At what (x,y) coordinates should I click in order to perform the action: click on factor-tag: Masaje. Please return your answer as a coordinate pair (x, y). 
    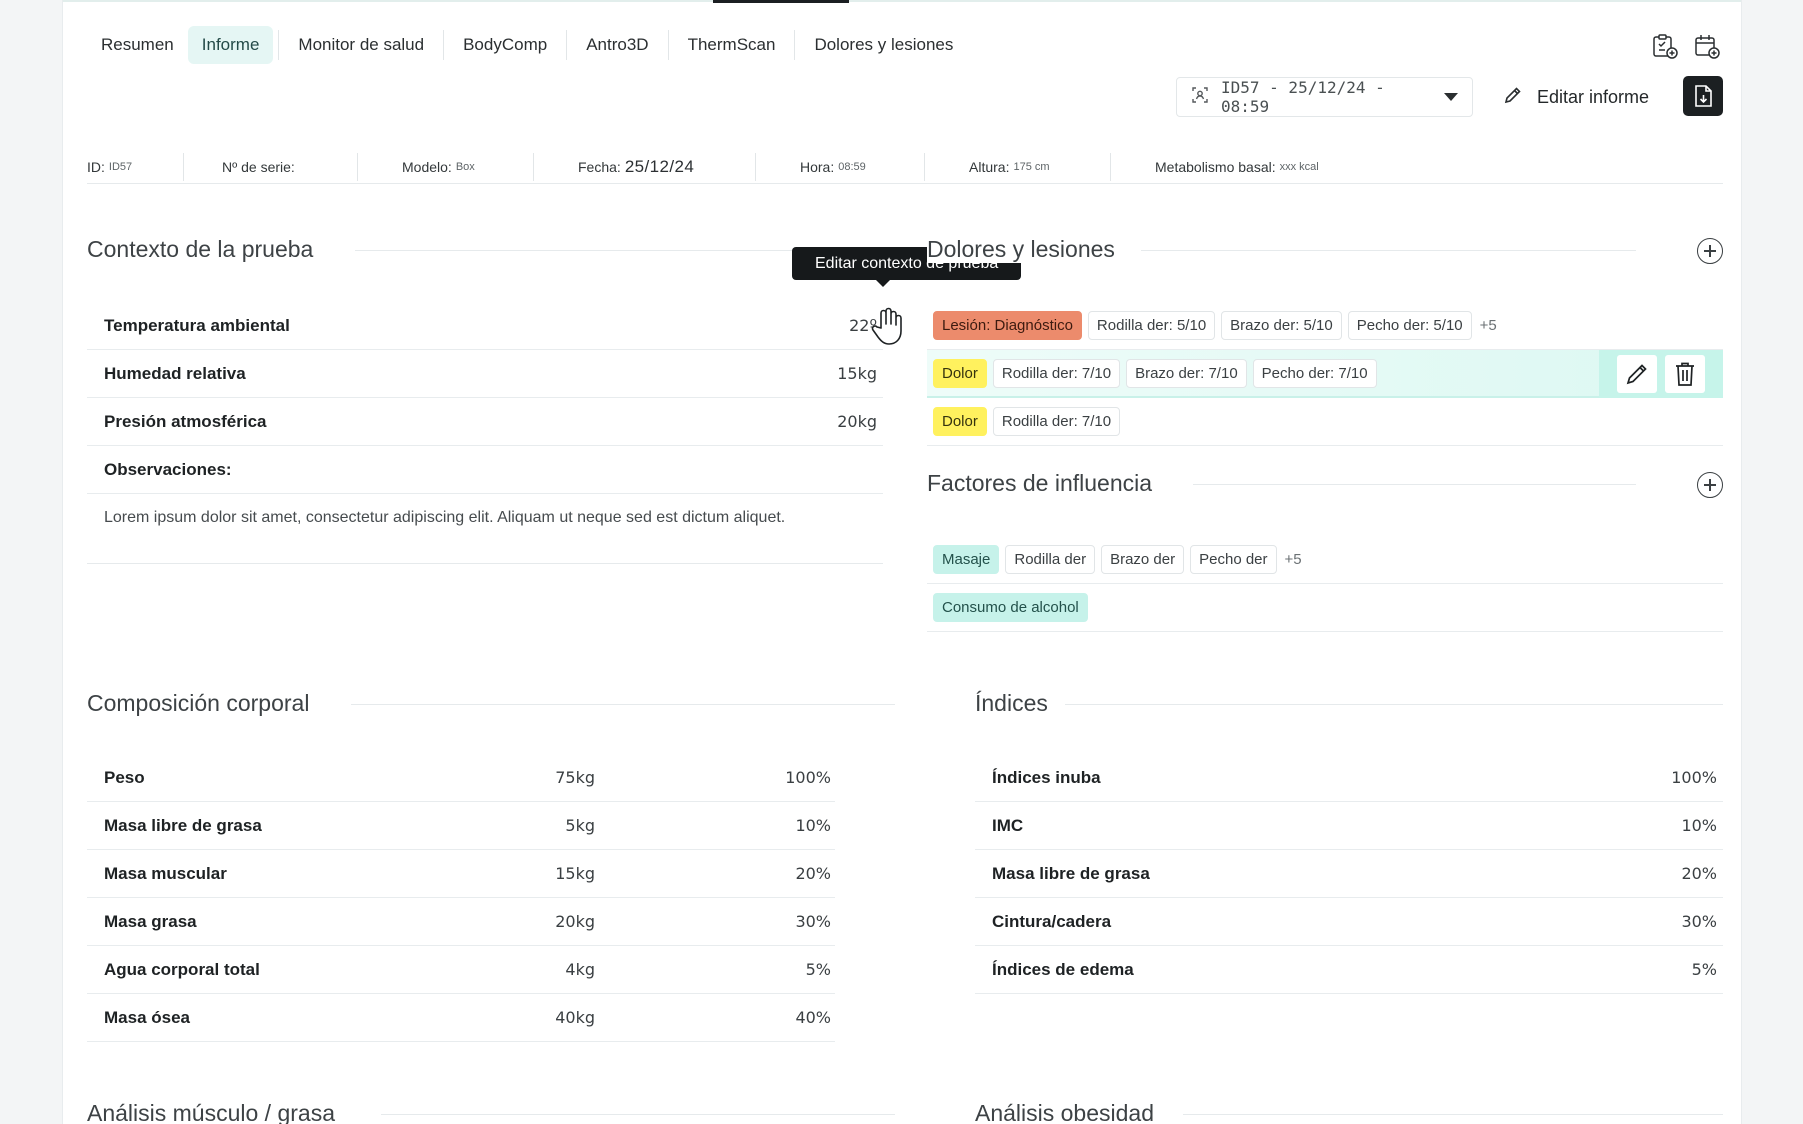
    Looking at the image, I should click on (966, 559).